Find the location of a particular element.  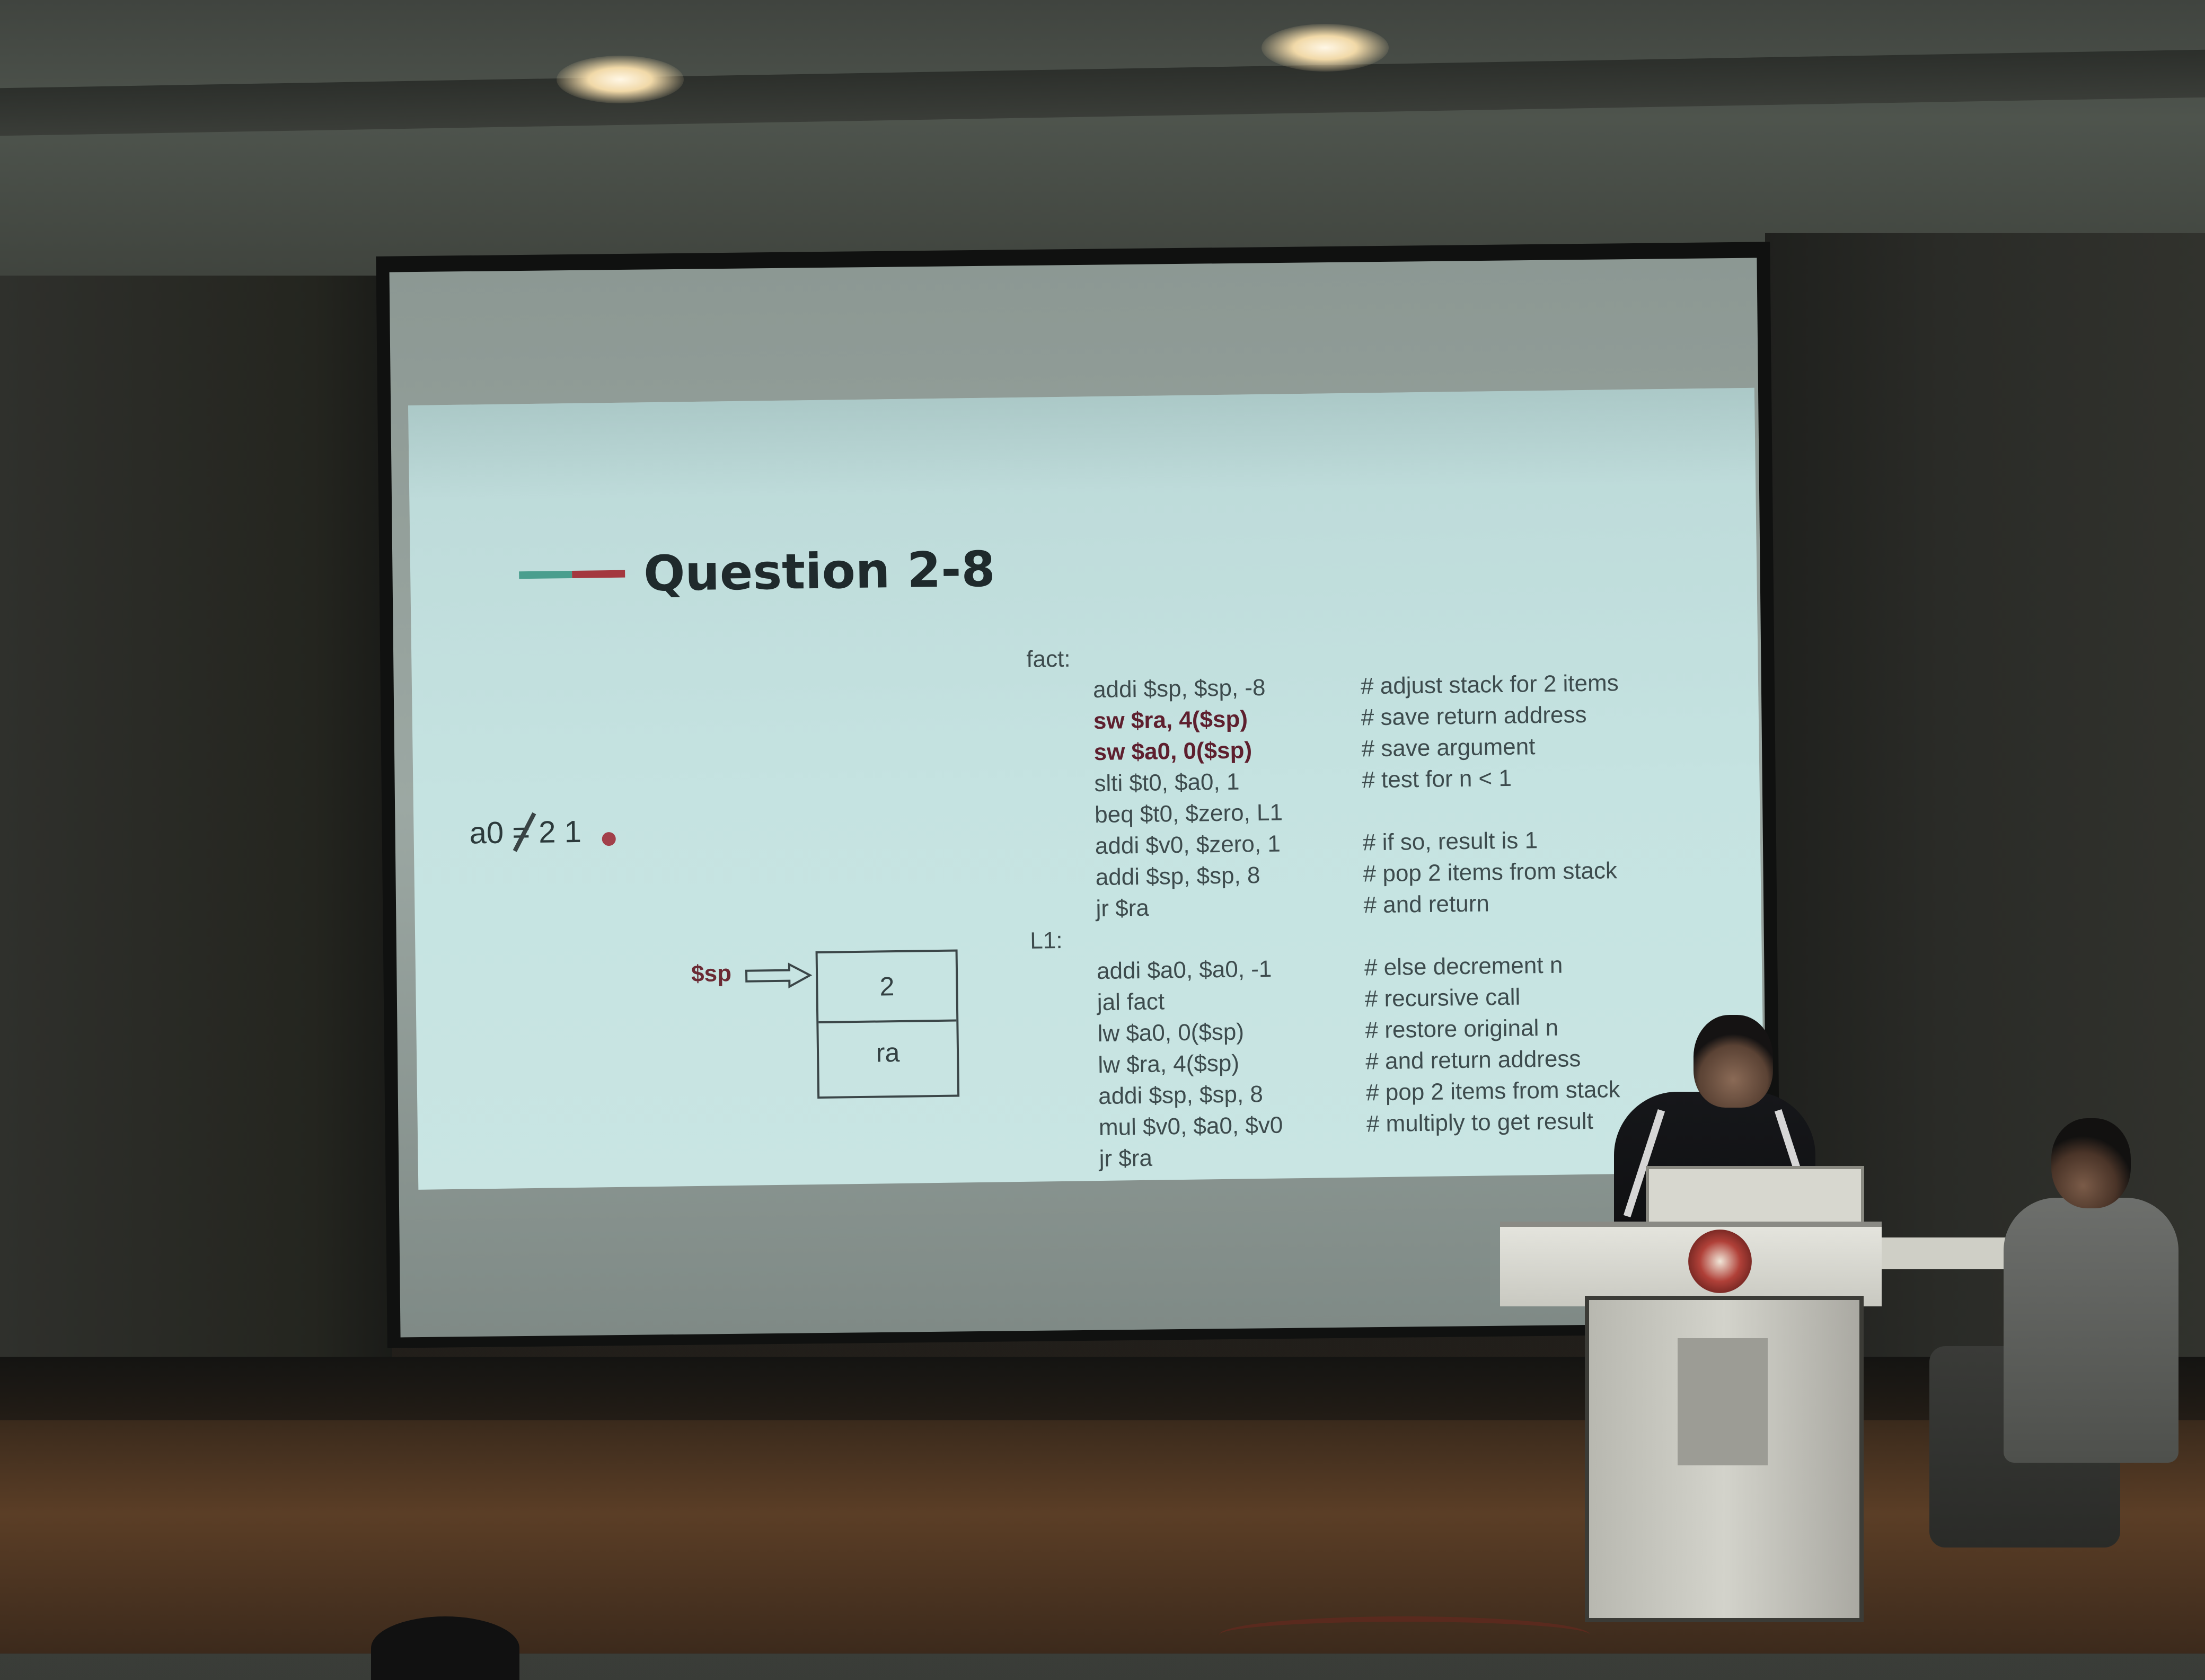

code-comment: # save return address is located at coordinates (1474, 716).